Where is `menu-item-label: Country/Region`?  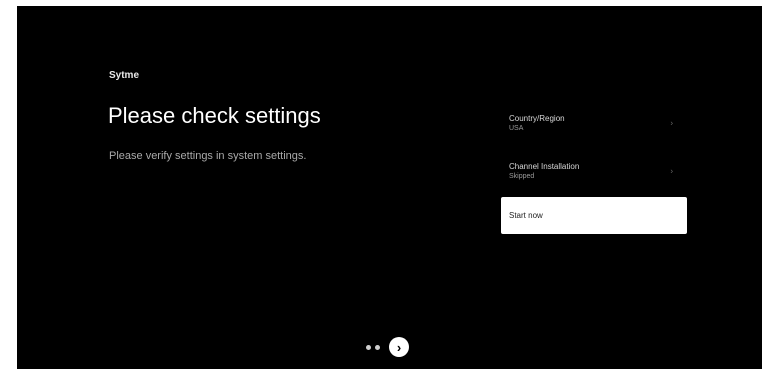 menu-item-label: Country/Region is located at coordinates (537, 118).